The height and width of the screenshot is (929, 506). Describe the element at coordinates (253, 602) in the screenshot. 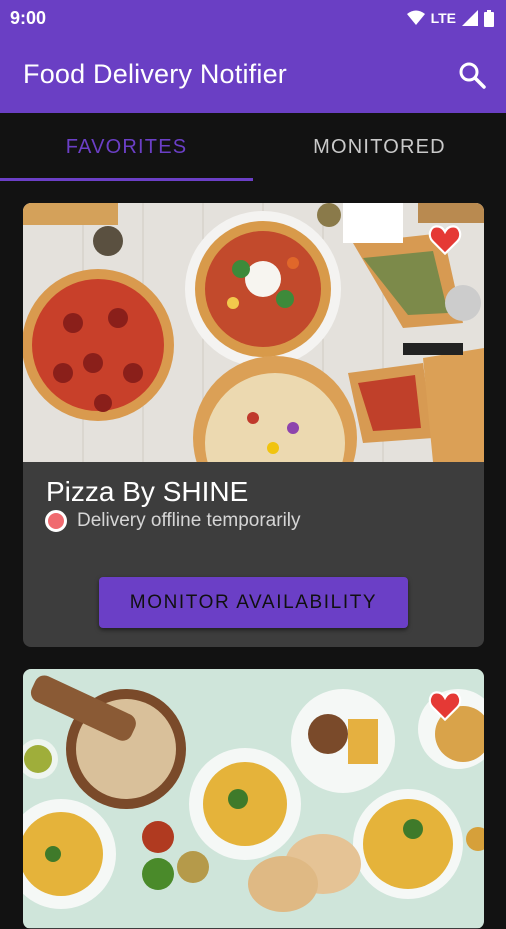

I see `monitor-availability-button: MONITOR AVAILABILITY` at that location.